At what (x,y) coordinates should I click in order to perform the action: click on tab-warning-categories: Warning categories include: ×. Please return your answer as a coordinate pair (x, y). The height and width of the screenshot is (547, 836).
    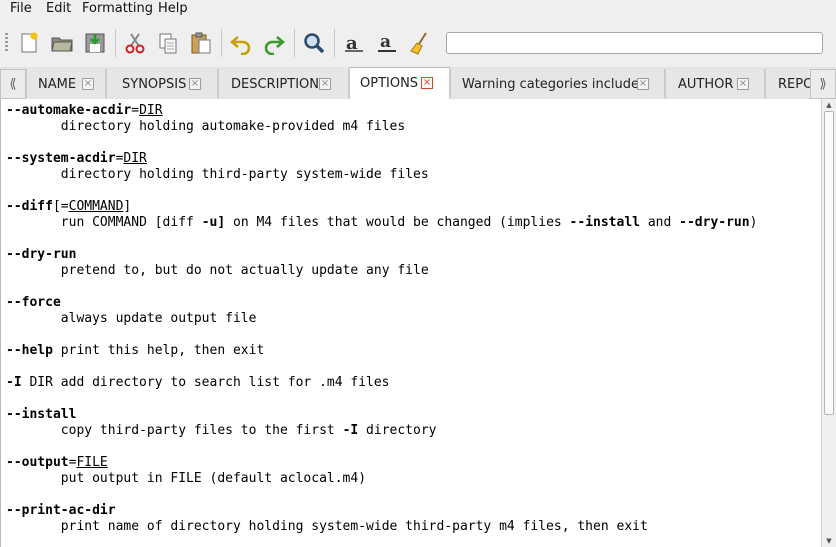
    Looking at the image, I should click on (557, 83).